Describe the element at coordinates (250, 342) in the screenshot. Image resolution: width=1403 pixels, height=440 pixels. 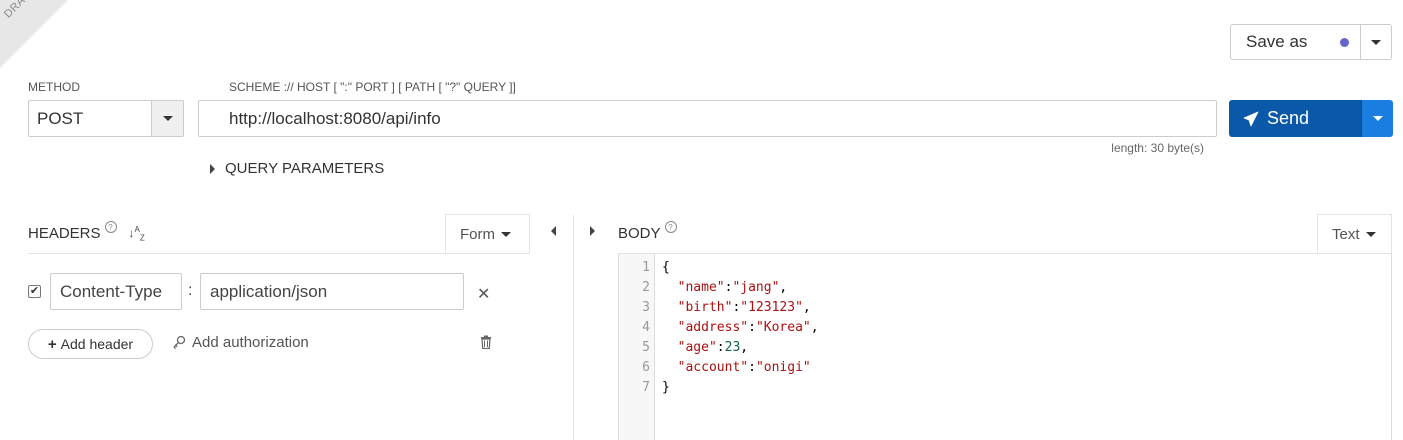
I see `add-authorization-label: Add authorization` at that location.